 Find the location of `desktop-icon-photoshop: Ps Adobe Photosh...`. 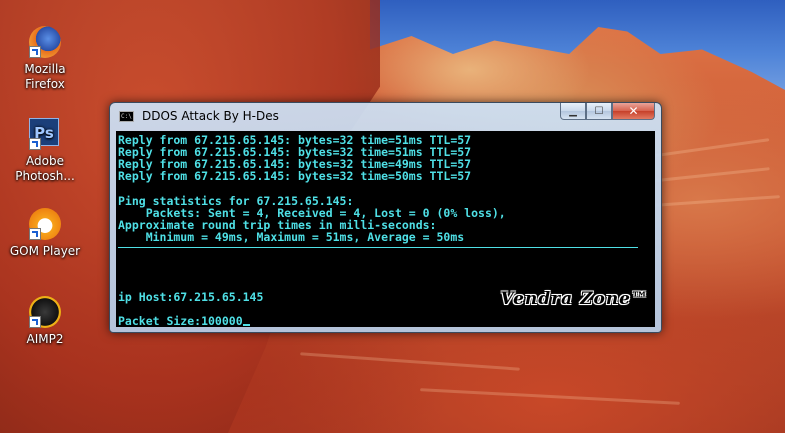

desktop-icon-photoshop: Ps Adobe Photosh... is located at coordinates (45, 150).